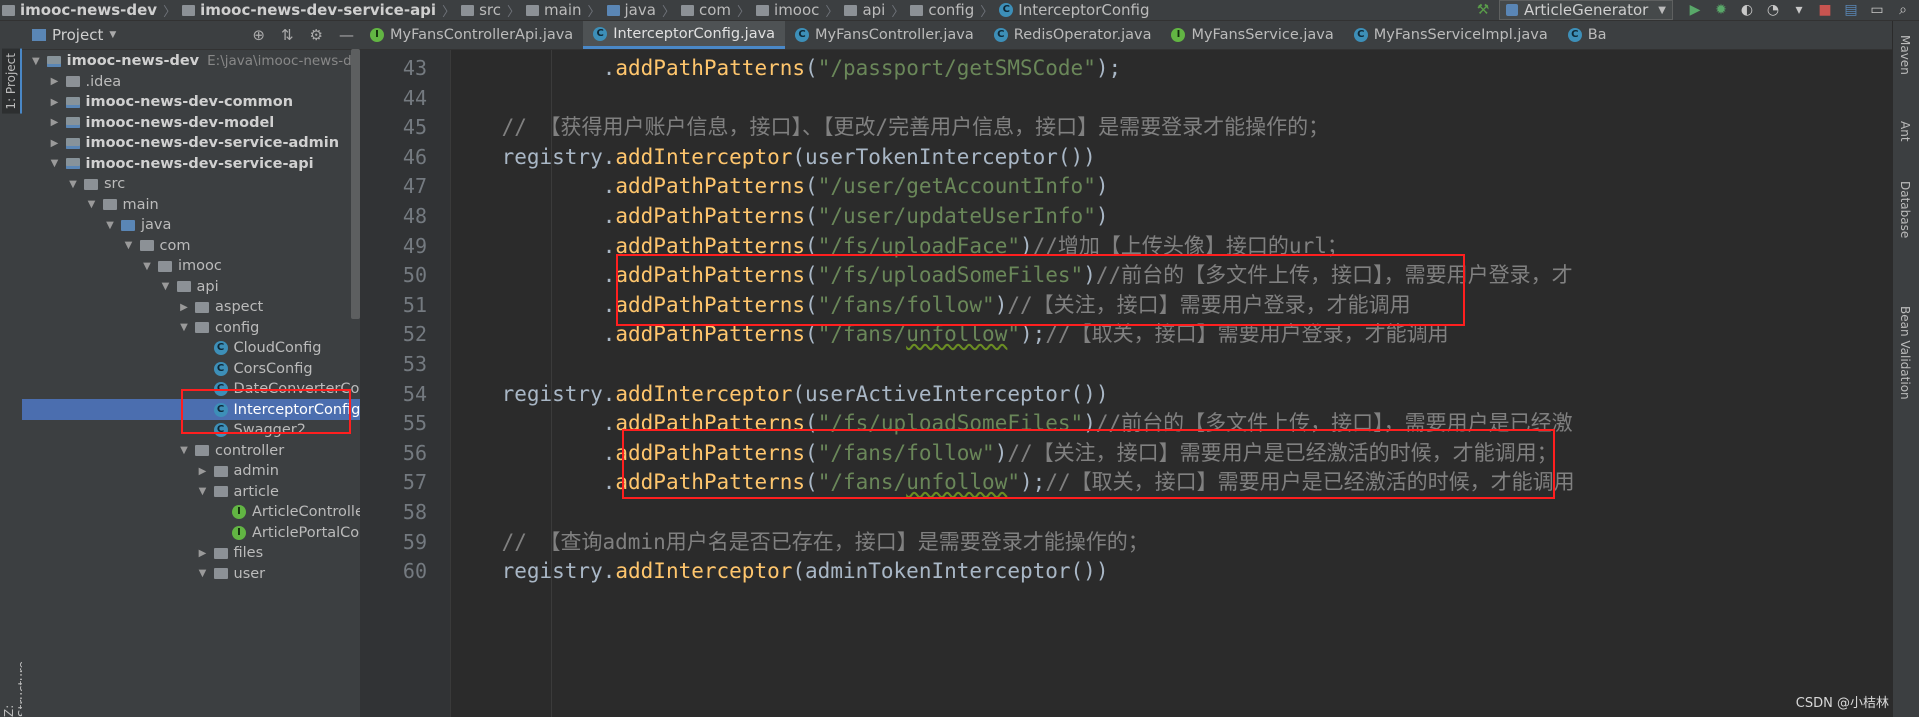 The image size is (1919, 717). I want to click on editor-tab: C InterceptorConfig.java, so click(684, 35).